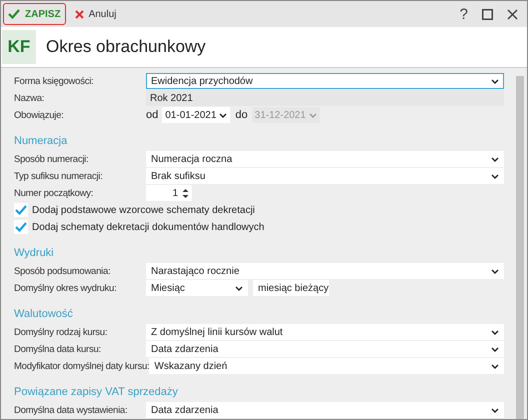 The image size is (528, 420). What do you see at coordinates (34, 253) in the screenshot?
I see `section-heading: Wydruki` at bounding box center [34, 253].